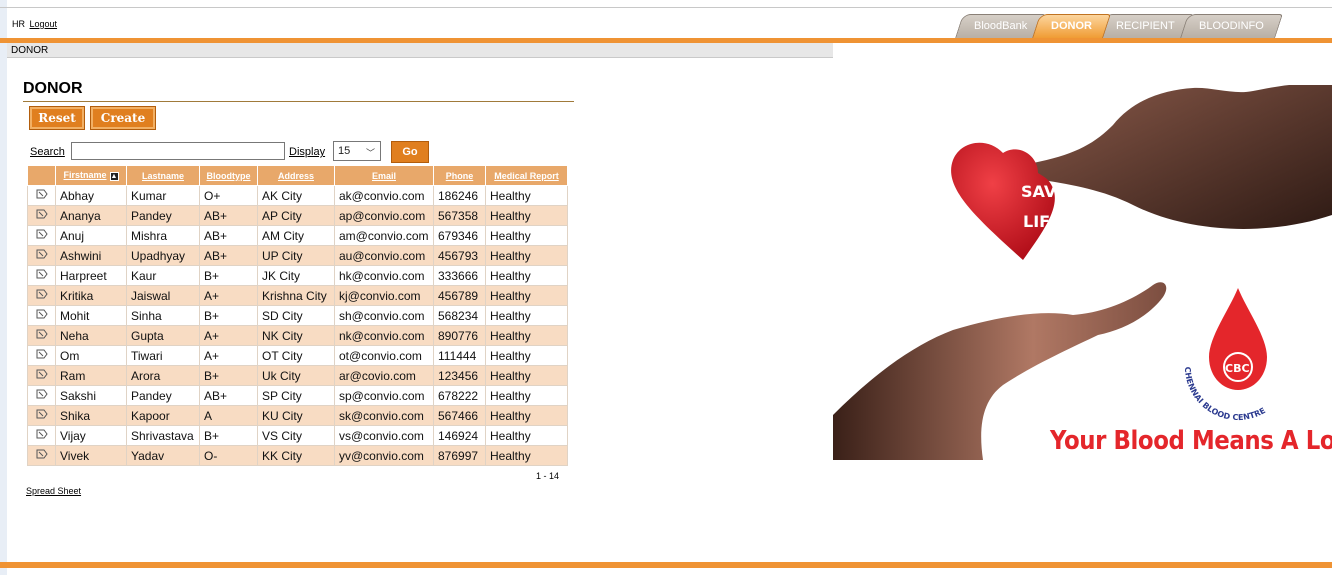 The width and height of the screenshot is (1332, 575). Describe the element at coordinates (1072, 26) in the screenshot. I see `tab-donor: DONOR` at that location.